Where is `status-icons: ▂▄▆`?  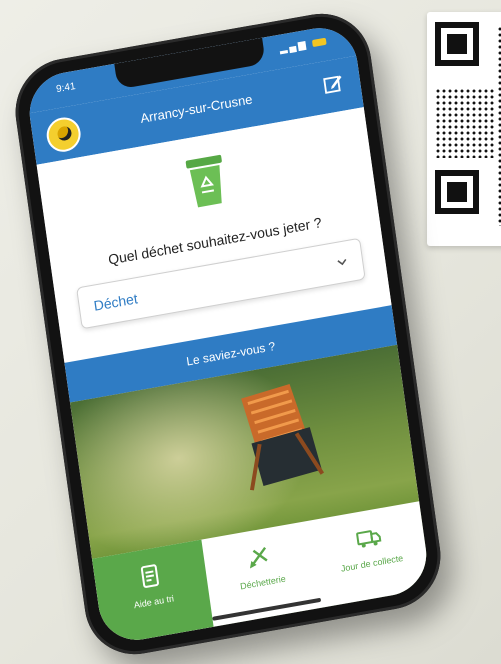 status-icons: ▂▄▆ is located at coordinates (303, 45).